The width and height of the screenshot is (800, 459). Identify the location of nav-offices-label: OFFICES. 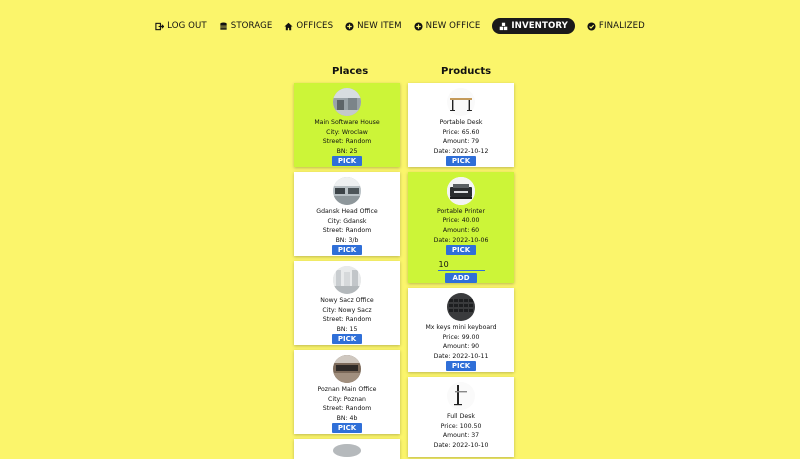
(315, 26).